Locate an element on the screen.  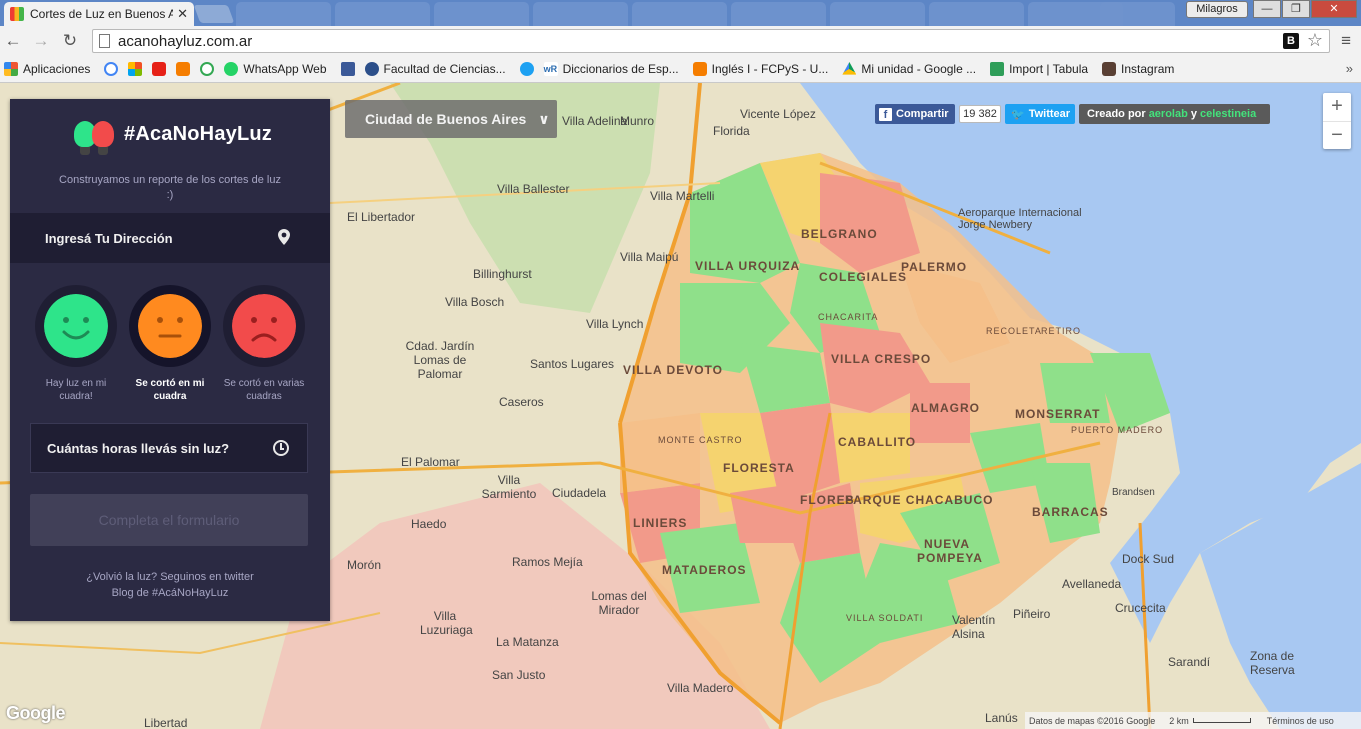
neighborhood-label: CABALLITO is located at coordinates (877, 442).